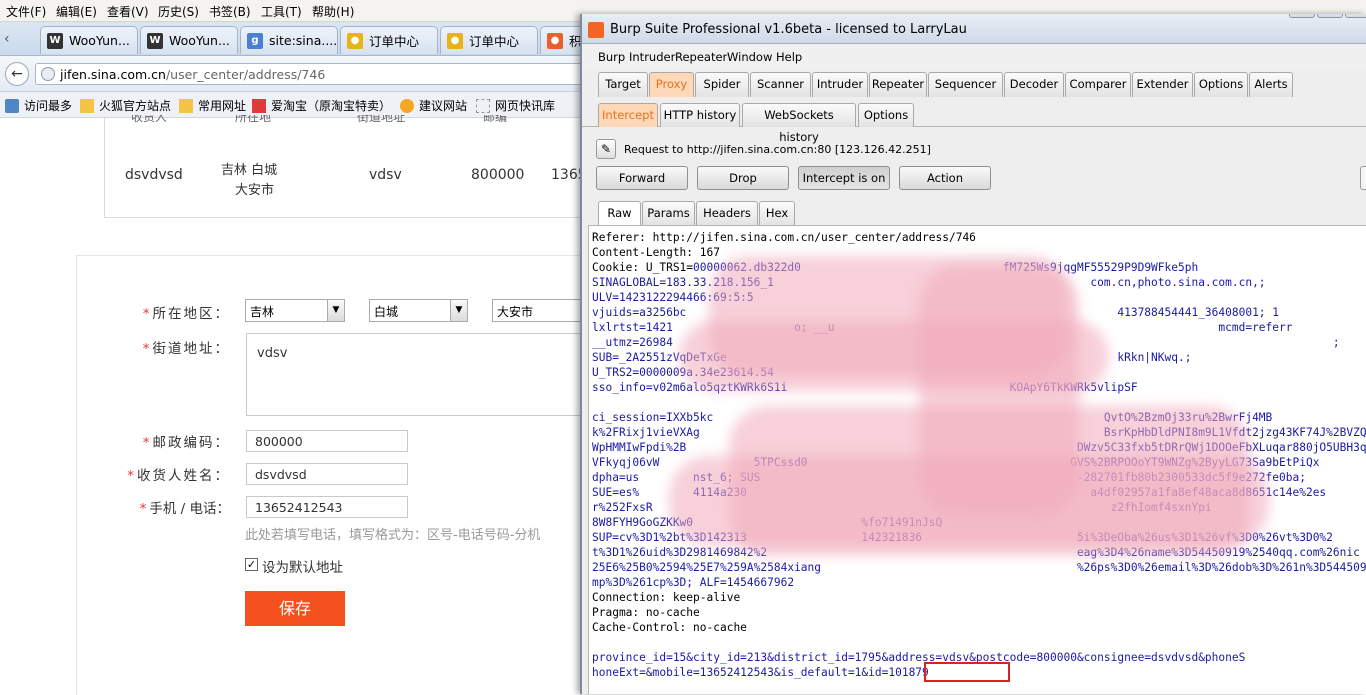 Image resolution: width=1366 pixels, height=695 pixels. I want to click on tab-scanner: Scanner, so click(780, 84).